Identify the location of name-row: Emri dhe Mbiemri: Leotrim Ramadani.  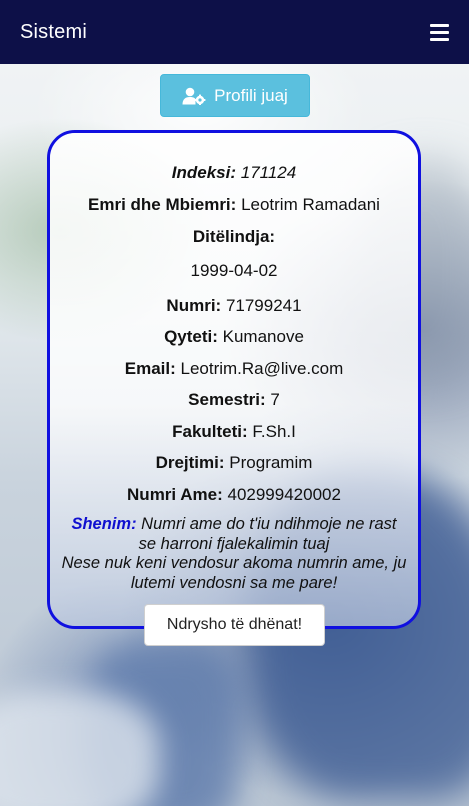
(234, 205).